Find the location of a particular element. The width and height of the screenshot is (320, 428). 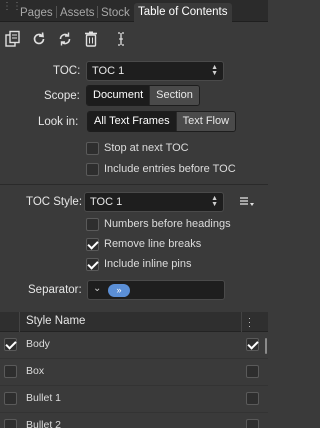

style-table-header: Style Name · · · is located at coordinates (134, 322).